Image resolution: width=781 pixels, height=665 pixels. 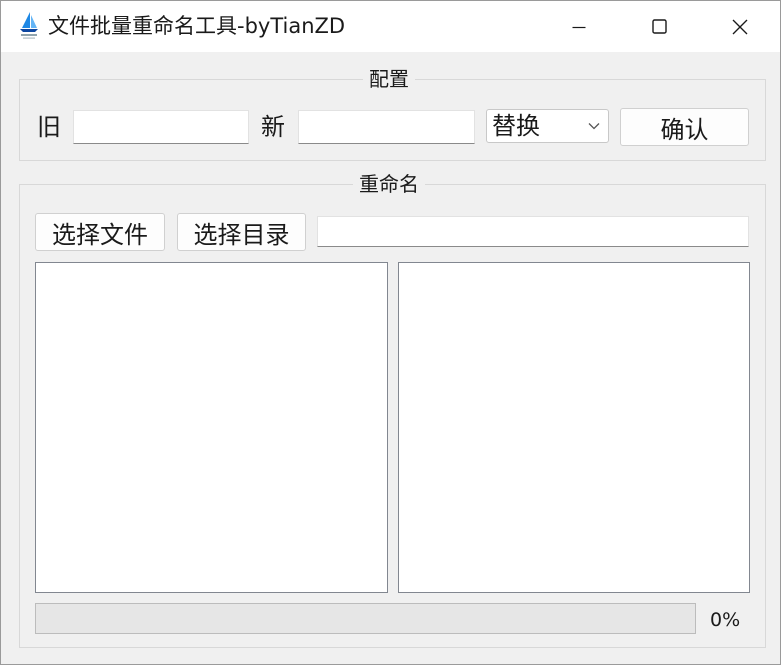 What do you see at coordinates (386, 127) in the screenshot?
I see `new-text-input` at bounding box center [386, 127].